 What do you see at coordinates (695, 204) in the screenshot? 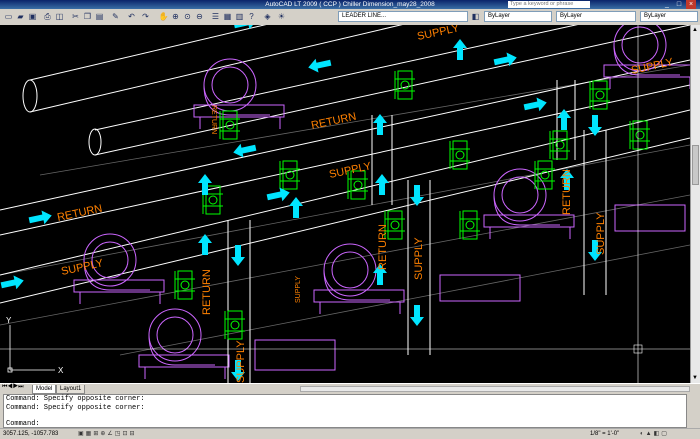
I see `vertical-scrollbar: ▲ ▼` at bounding box center [695, 204].